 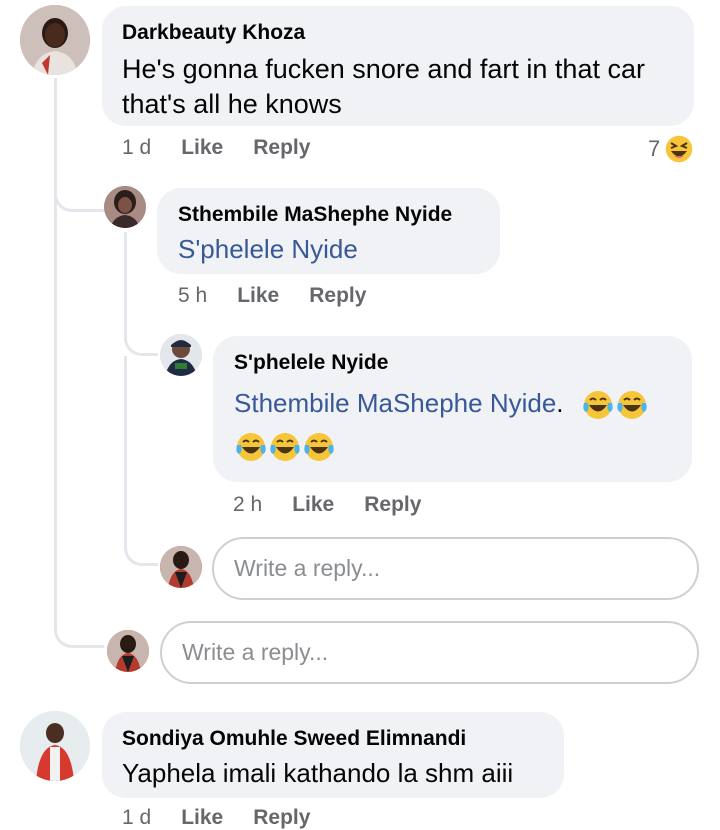 I want to click on thread-connector-nested-end, so click(x=141, y=543).